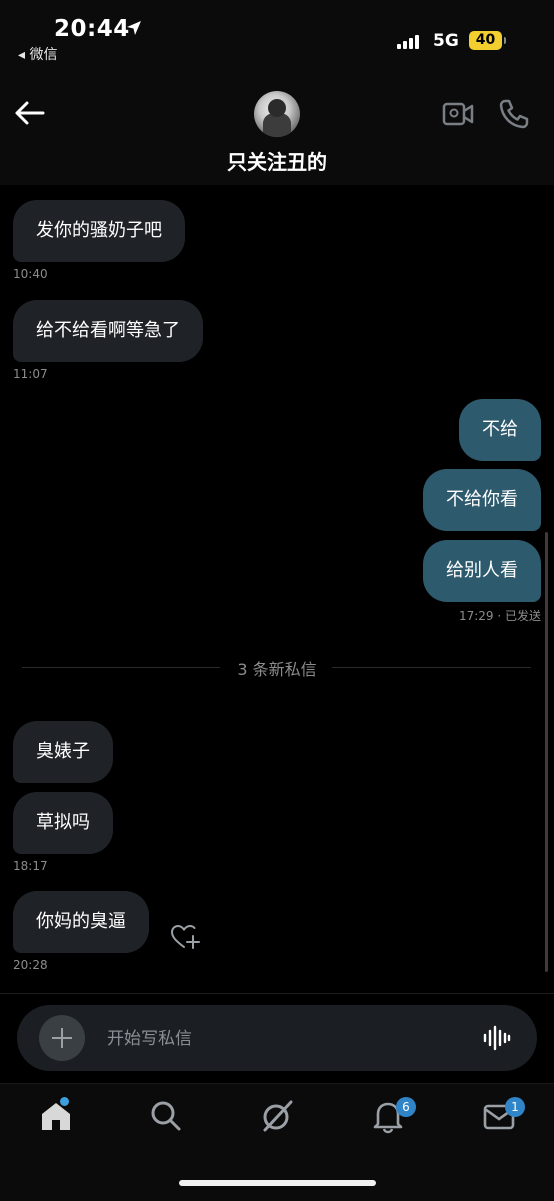  I want to click on sent-status: 17:29 · 已发送, so click(499, 616).